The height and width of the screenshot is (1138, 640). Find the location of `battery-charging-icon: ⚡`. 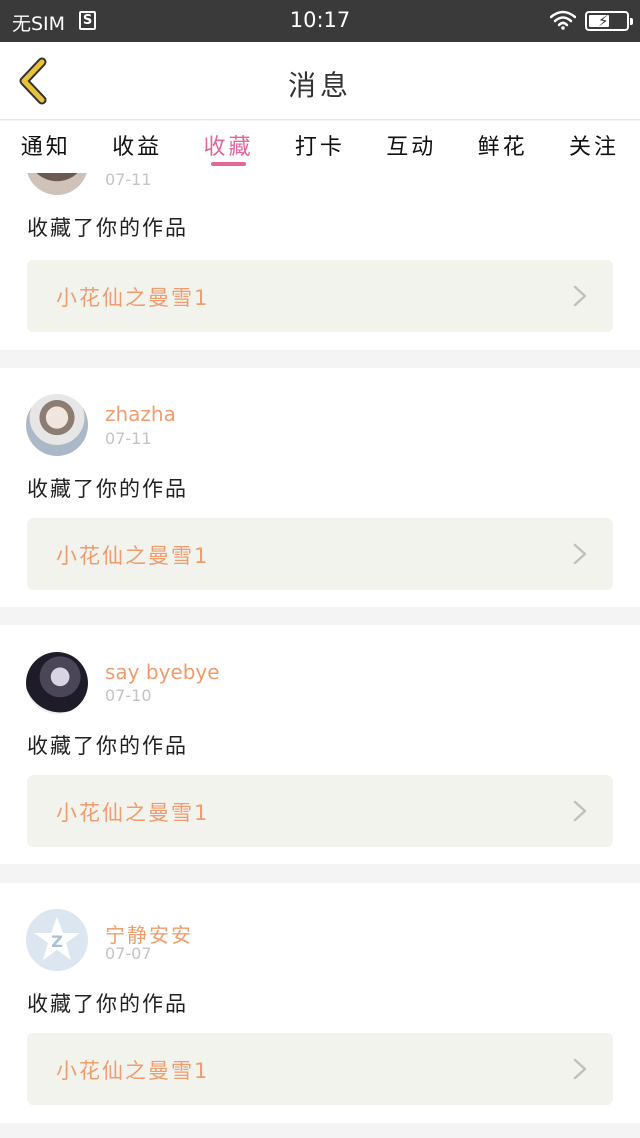

battery-charging-icon: ⚡ is located at coordinates (609, 21).